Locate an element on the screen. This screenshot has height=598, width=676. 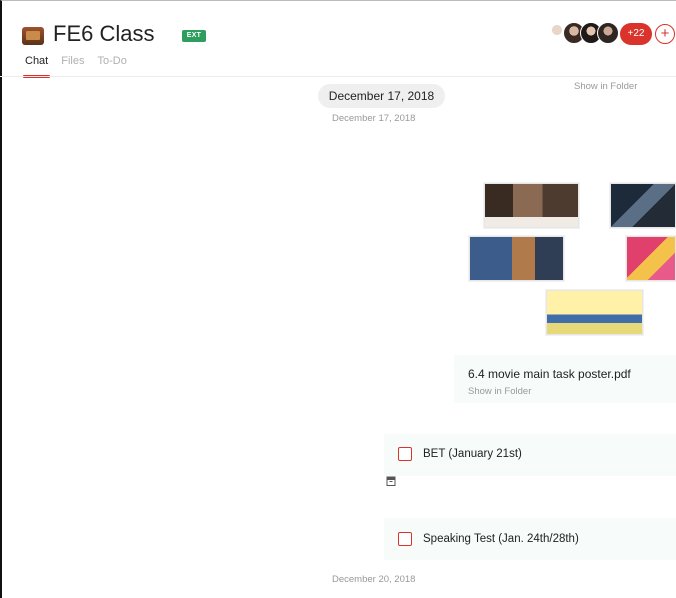
todo-item: BET (January 21st) is located at coordinates (460, 454).